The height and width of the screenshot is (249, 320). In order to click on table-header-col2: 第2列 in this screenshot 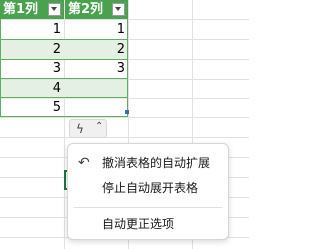, I will do `click(96, 9)`.